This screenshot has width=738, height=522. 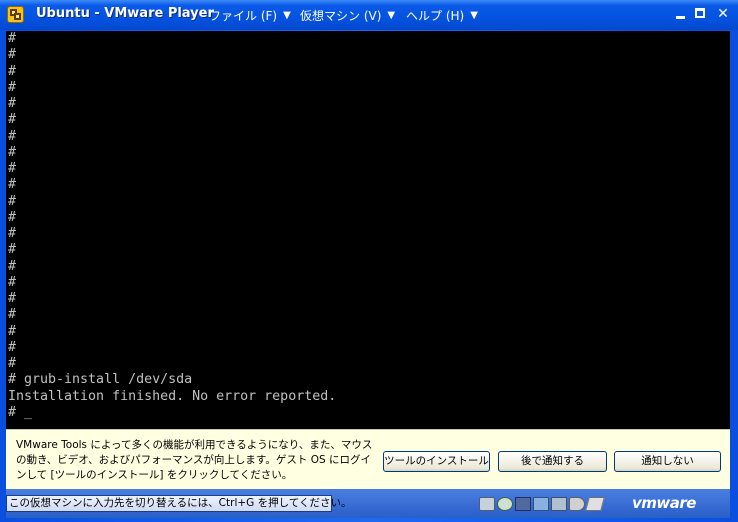 What do you see at coordinates (505, 503) in the screenshot?
I see `cd-rom-icon` at bounding box center [505, 503].